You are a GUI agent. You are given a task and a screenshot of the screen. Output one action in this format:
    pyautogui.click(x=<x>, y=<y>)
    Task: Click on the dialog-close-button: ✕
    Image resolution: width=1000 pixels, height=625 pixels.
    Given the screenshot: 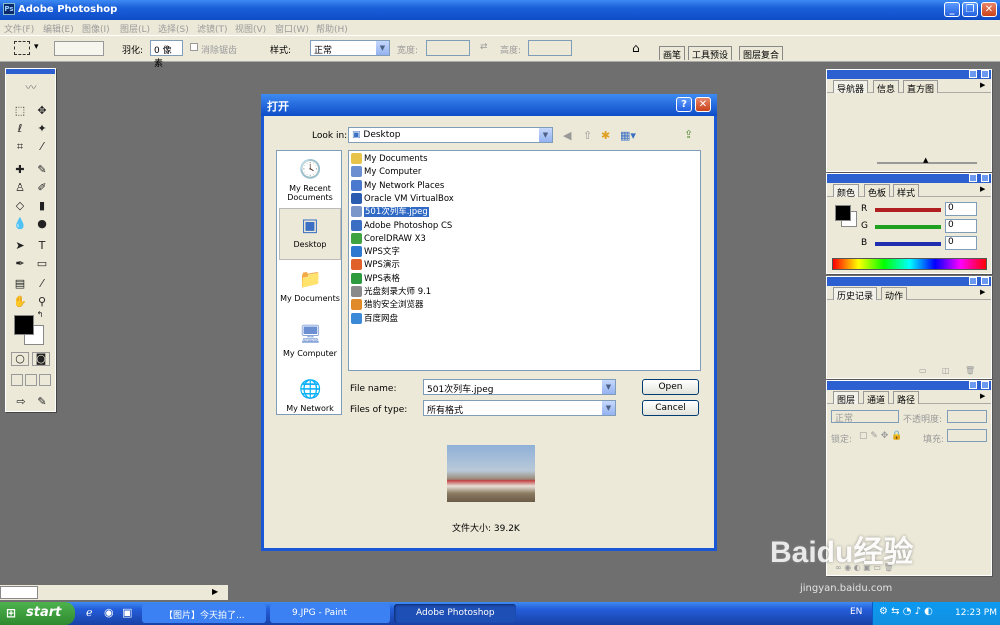 What is the action you would take?
    pyautogui.click(x=703, y=104)
    